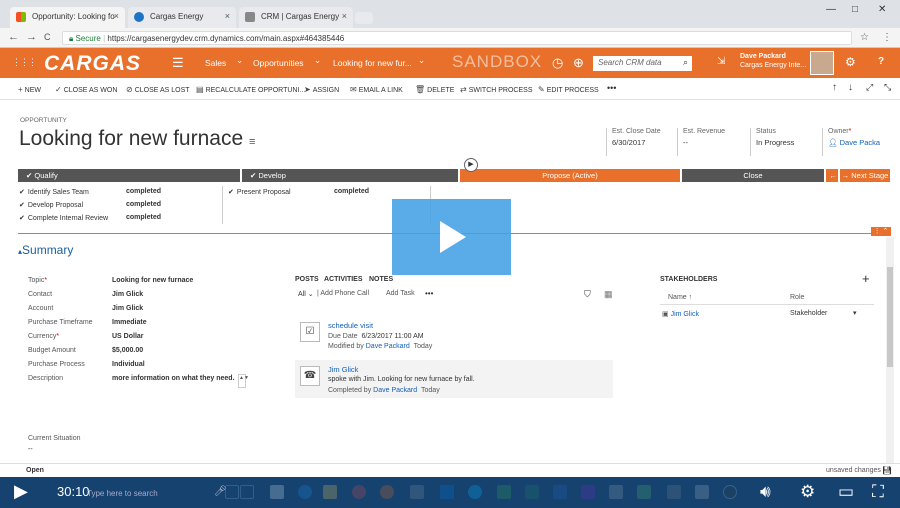 This screenshot has width=900, height=508. I want to click on play-icon: ▶, so click(21, 491).